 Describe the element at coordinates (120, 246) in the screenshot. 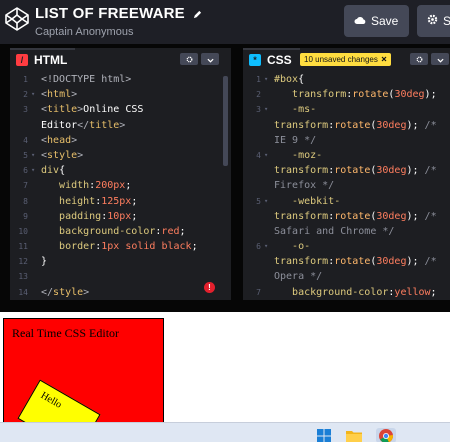

I see `code-line: 11 border:1px solid black;` at that location.